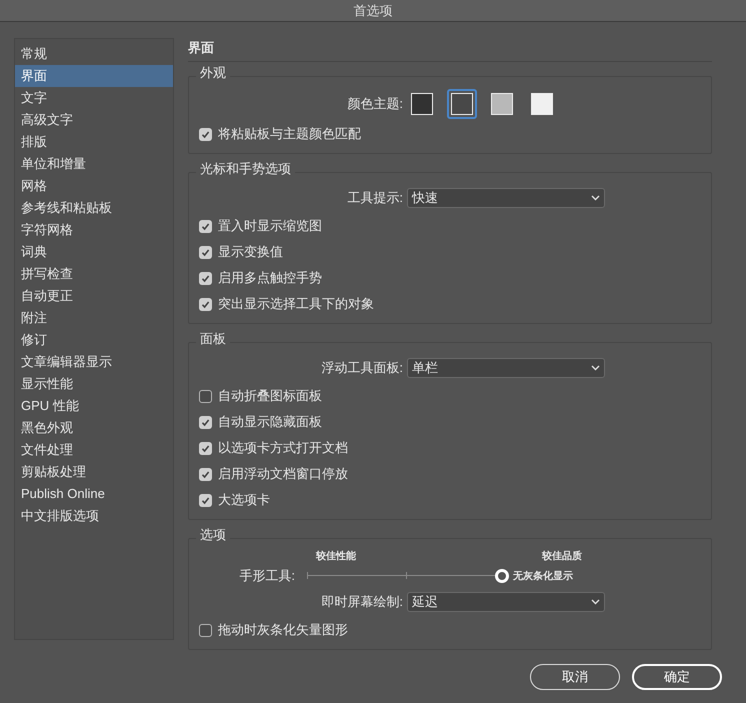 Image resolution: width=746 pixels, height=703 pixels. What do you see at coordinates (677, 677) in the screenshot?
I see `dialog-button: 确定` at bounding box center [677, 677].